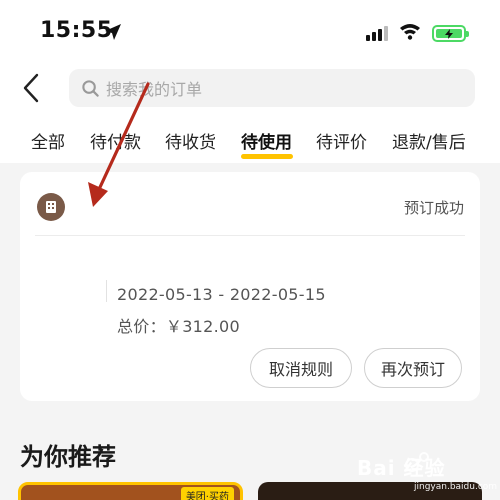  Describe the element at coordinates (301, 368) in the screenshot. I see `cancel-rule-button: 取消规则` at that location.